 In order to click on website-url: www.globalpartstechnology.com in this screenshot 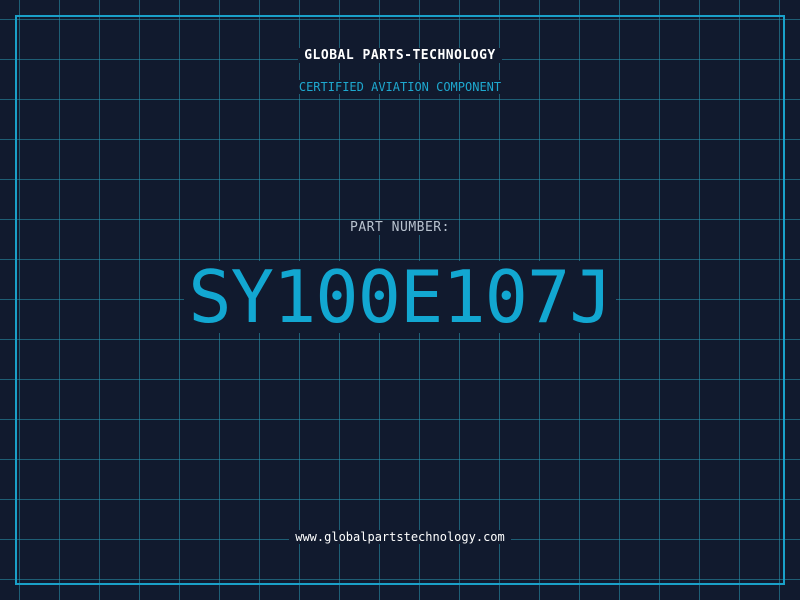, I will do `click(400, 537)`.